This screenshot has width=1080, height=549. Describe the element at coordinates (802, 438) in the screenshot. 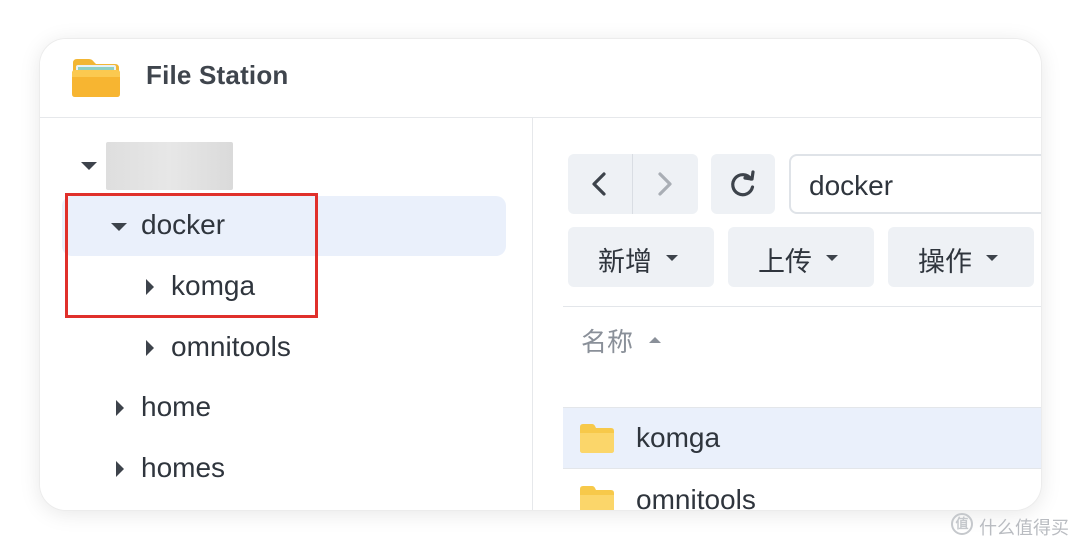

I see `list-item: komga` at that location.